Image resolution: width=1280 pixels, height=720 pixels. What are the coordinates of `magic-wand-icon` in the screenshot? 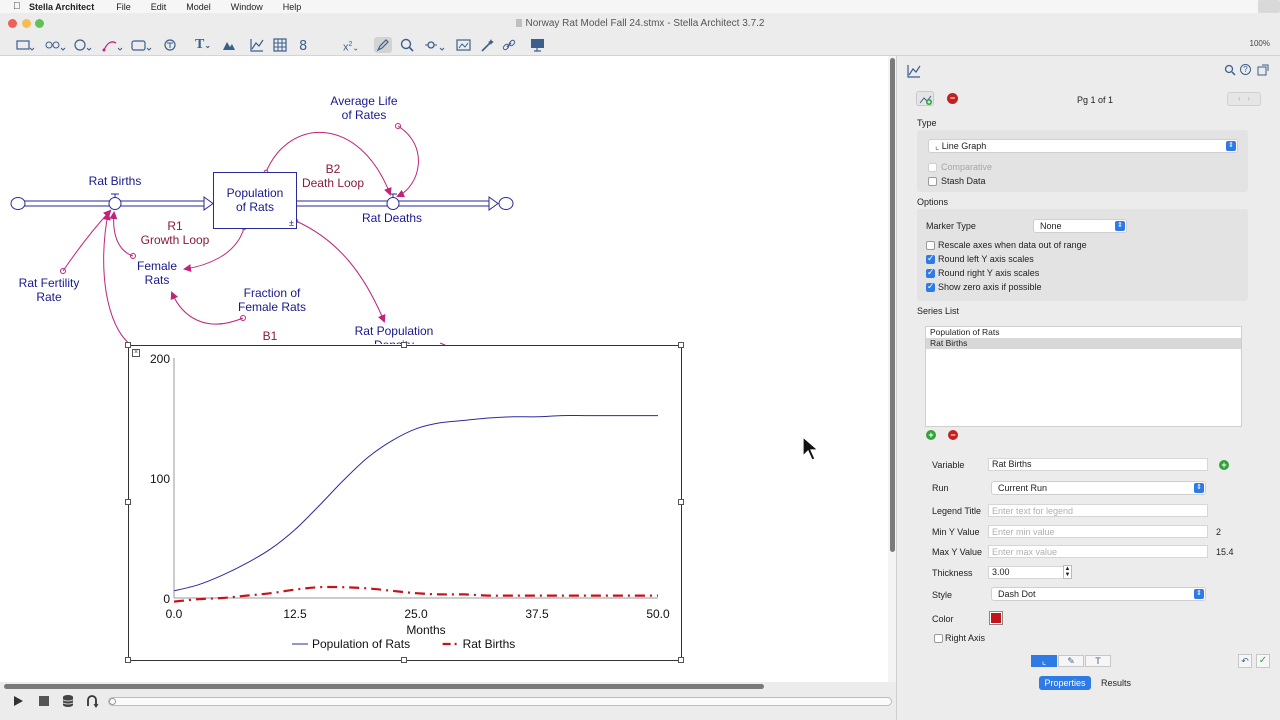 It's located at (487, 45).